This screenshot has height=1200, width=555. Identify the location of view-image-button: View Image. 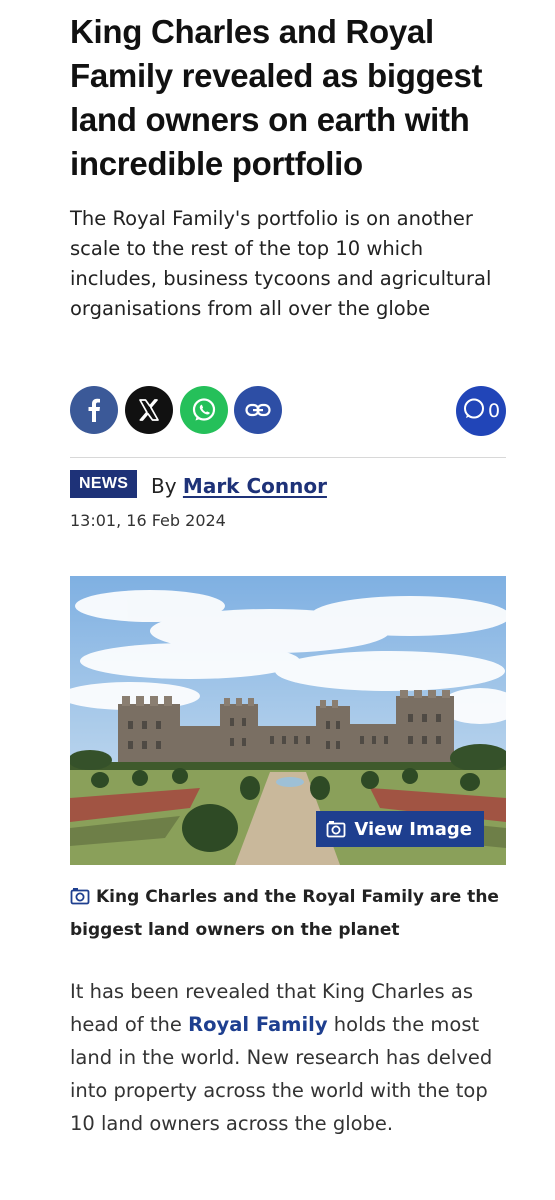
(400, 829).